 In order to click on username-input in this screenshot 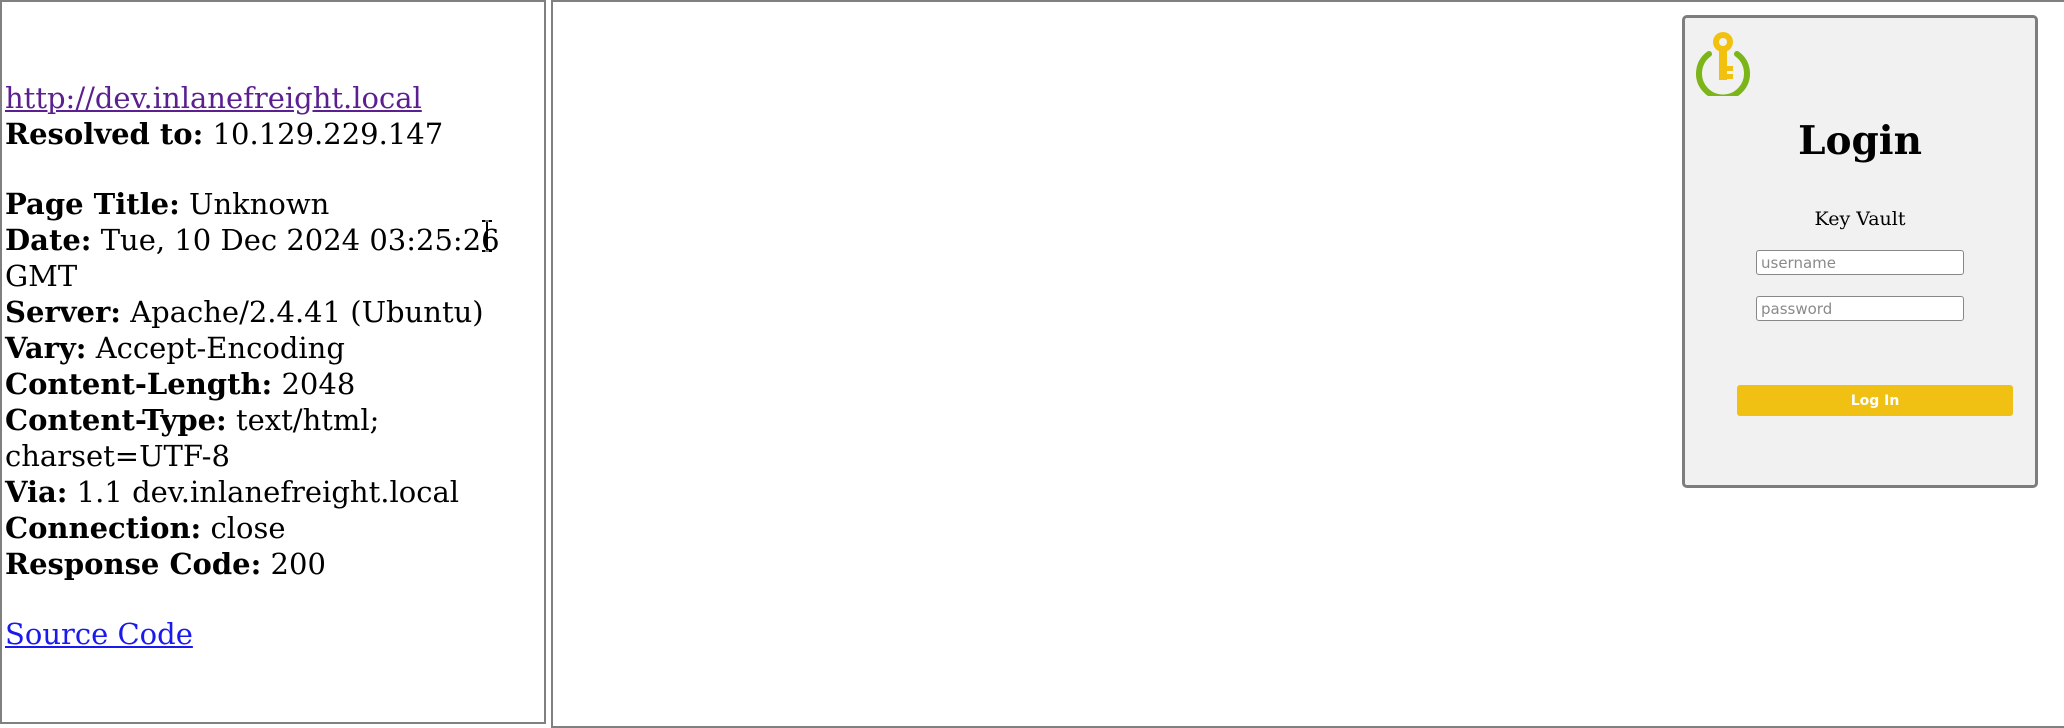, I will do `click(1860, 262)`.